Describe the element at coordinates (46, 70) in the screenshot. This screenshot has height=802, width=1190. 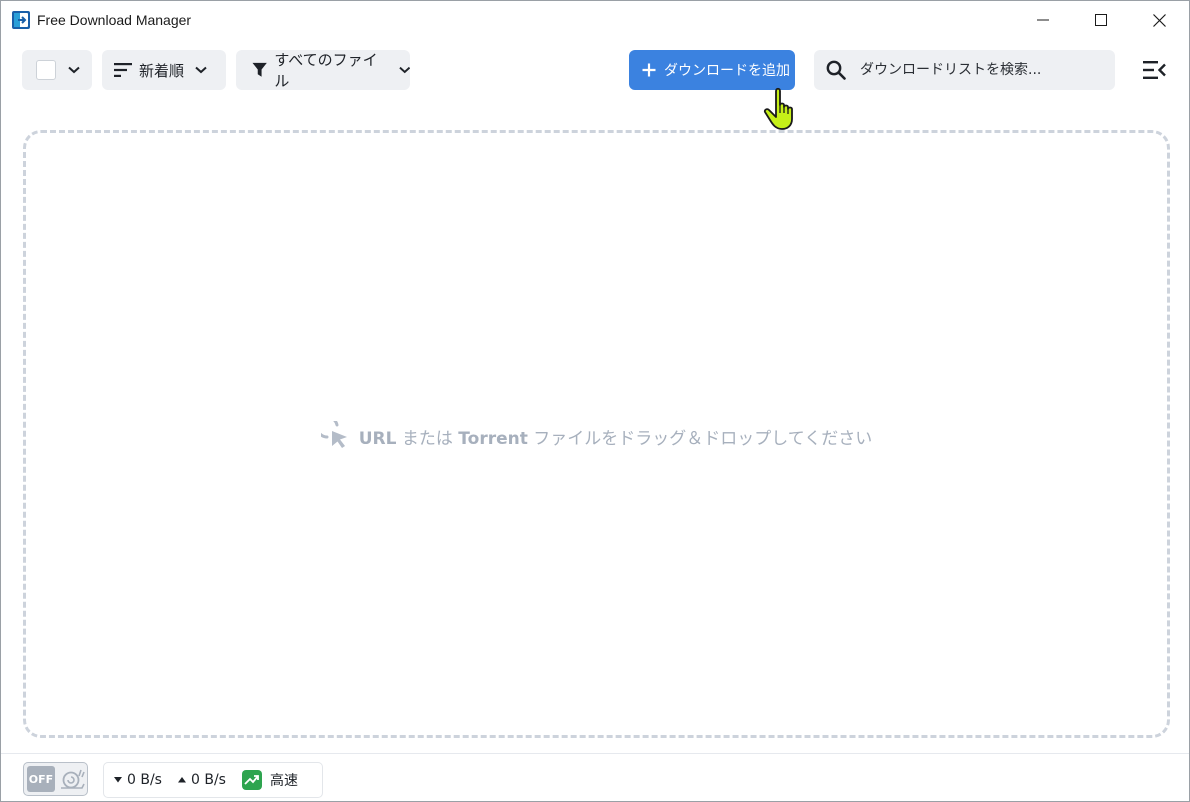
I see `select-all-checkbox` at that location.